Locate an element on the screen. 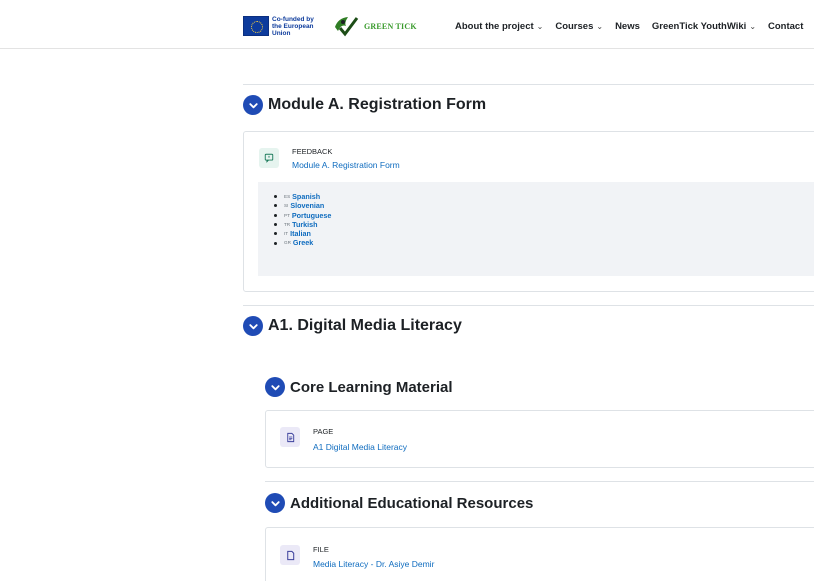 Image resolution: width=814 pixels, height=581 pixels. nav-contact: Contact is located at coordinates (785, 26).